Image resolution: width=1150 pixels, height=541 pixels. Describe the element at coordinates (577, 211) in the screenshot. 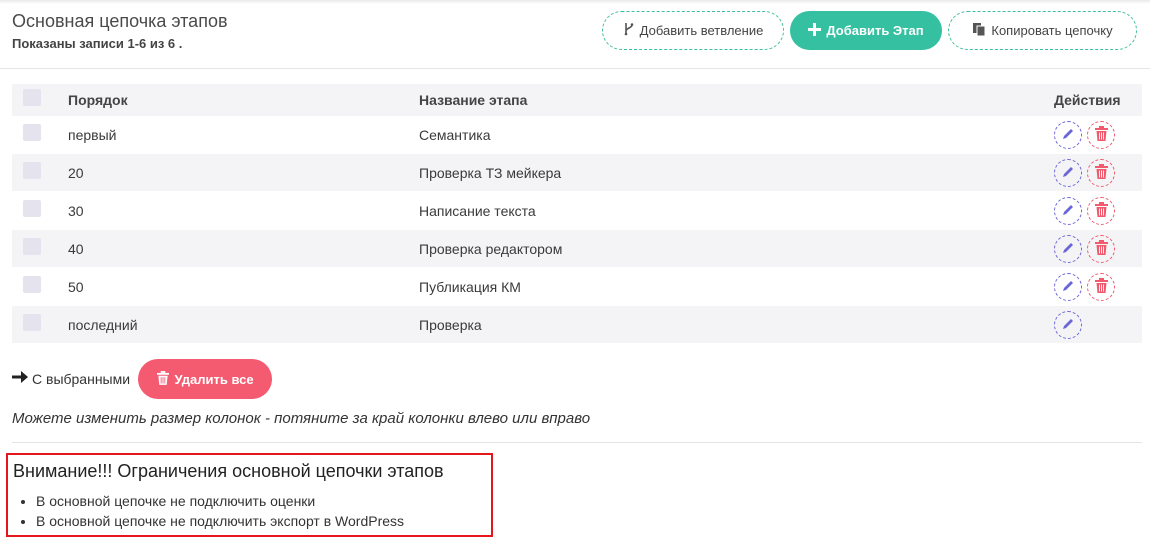

I see `table-row: 30 Написание текста` at that location.